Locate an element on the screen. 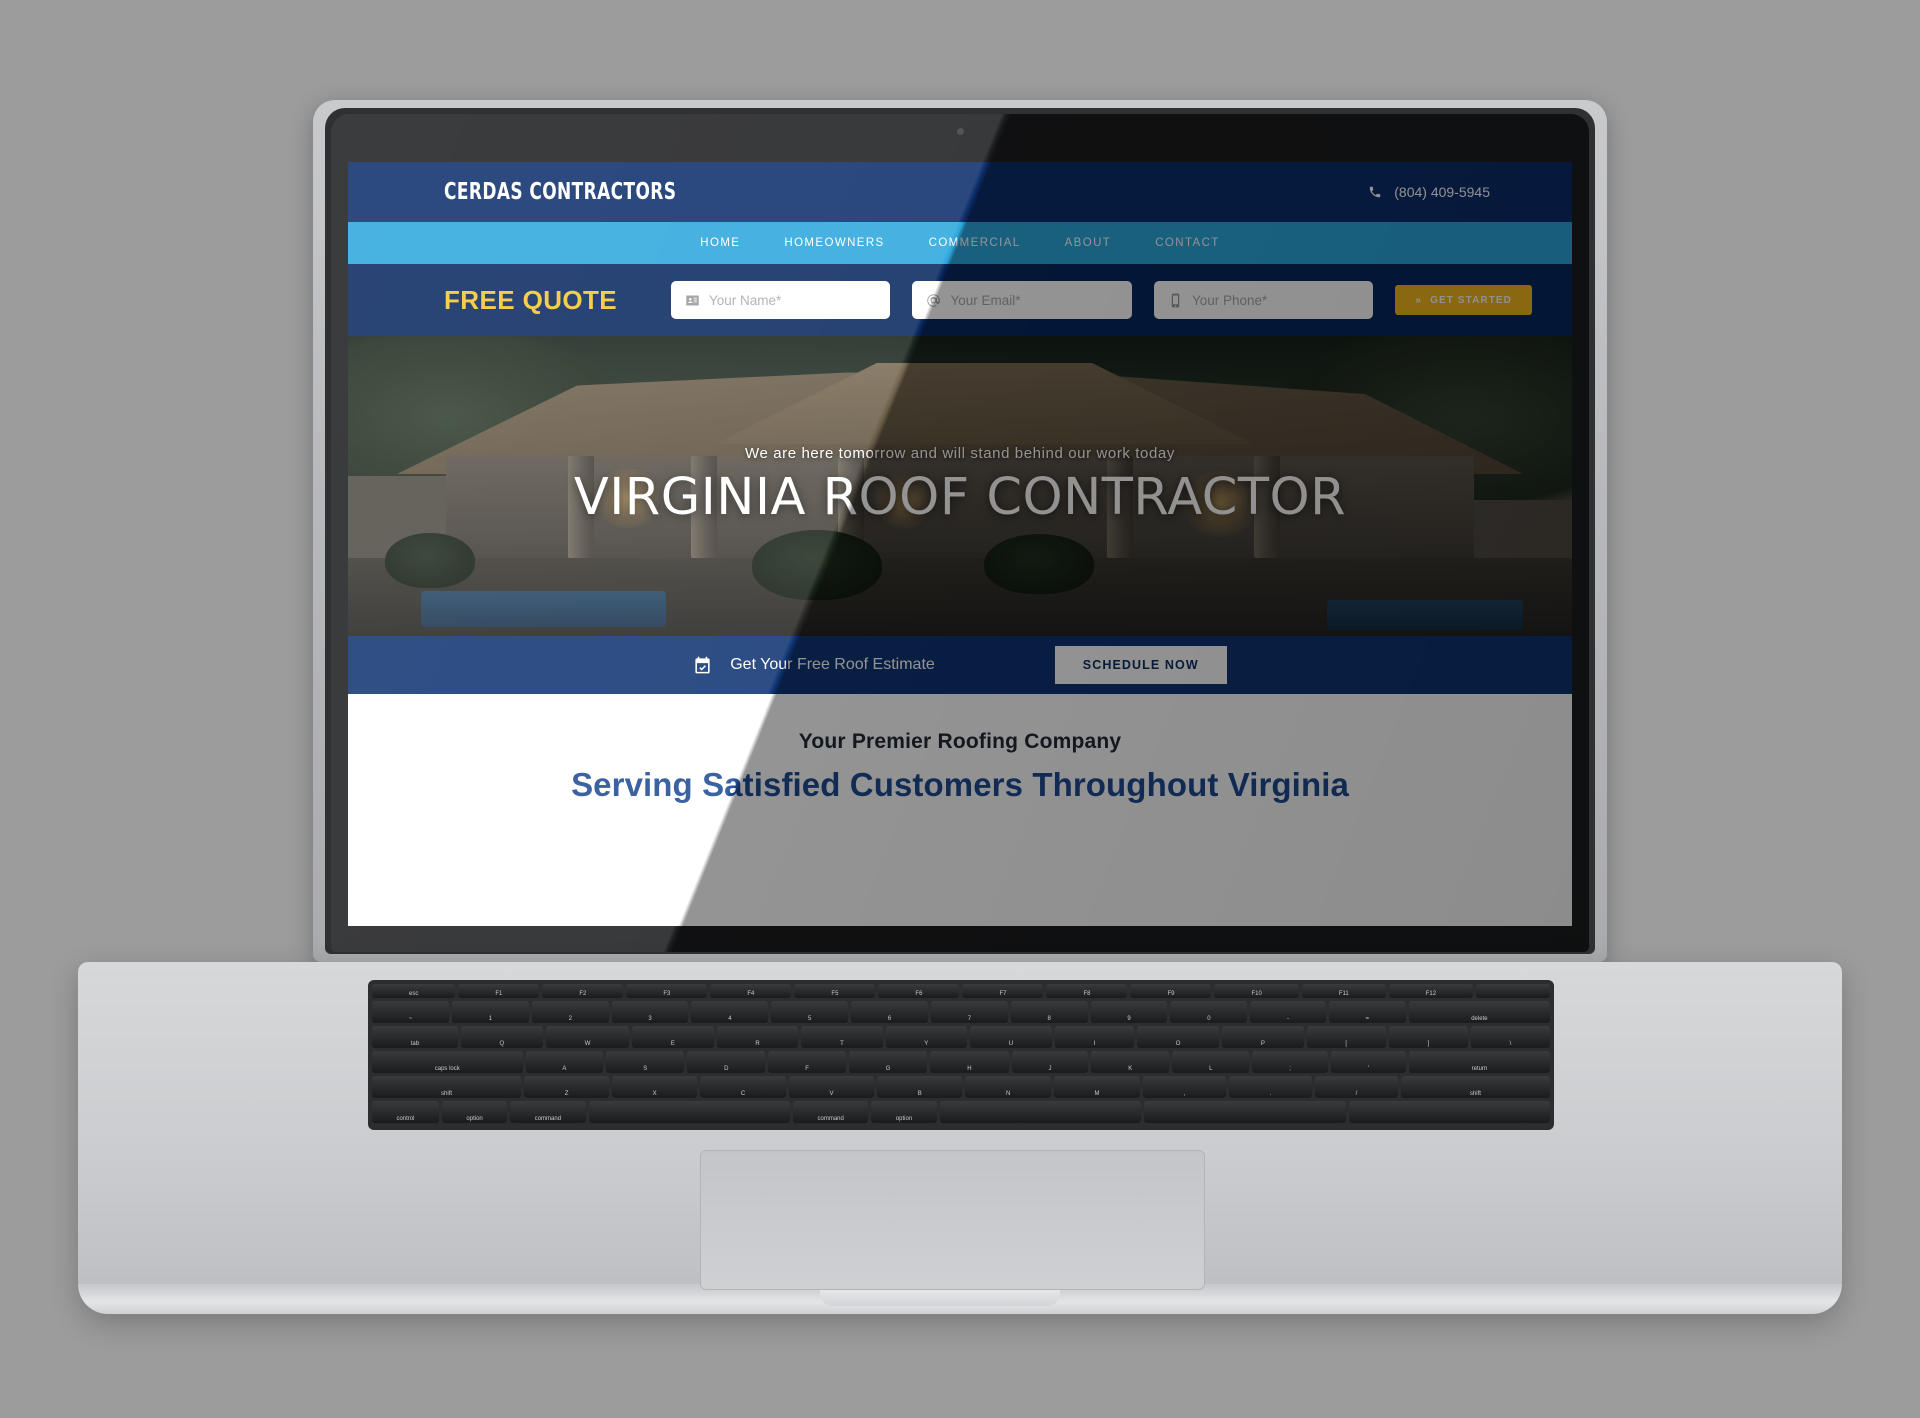 Image resolution: width=1920 pixels, height=1418 pixels. name-input-placeholder: Your Name* is located at coordinates (745, 300).